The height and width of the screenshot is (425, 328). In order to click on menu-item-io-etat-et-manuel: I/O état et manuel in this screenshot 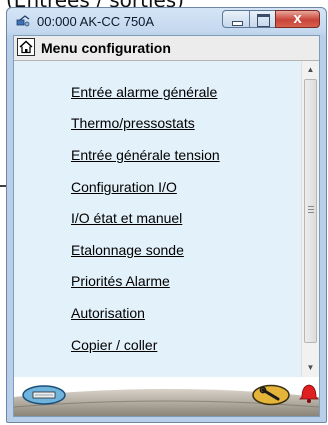, I will do `click(126, 218)`.